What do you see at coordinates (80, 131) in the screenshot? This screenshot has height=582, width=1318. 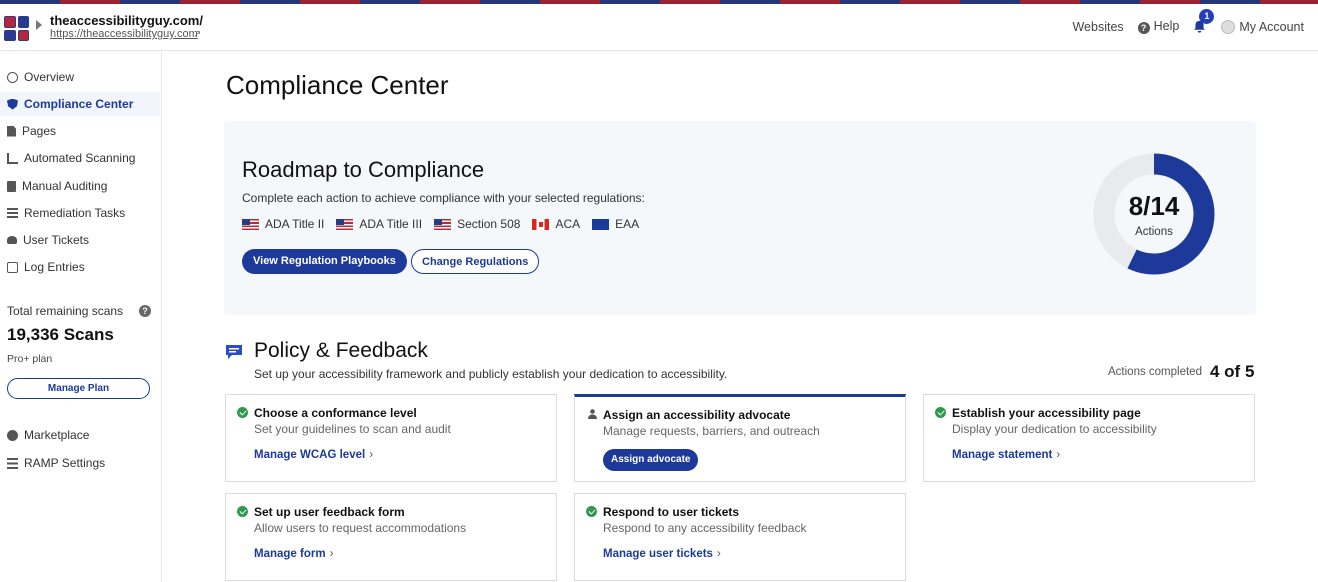 I see `sidebar-item-pages: Pages` at bounding box center [80, 131].